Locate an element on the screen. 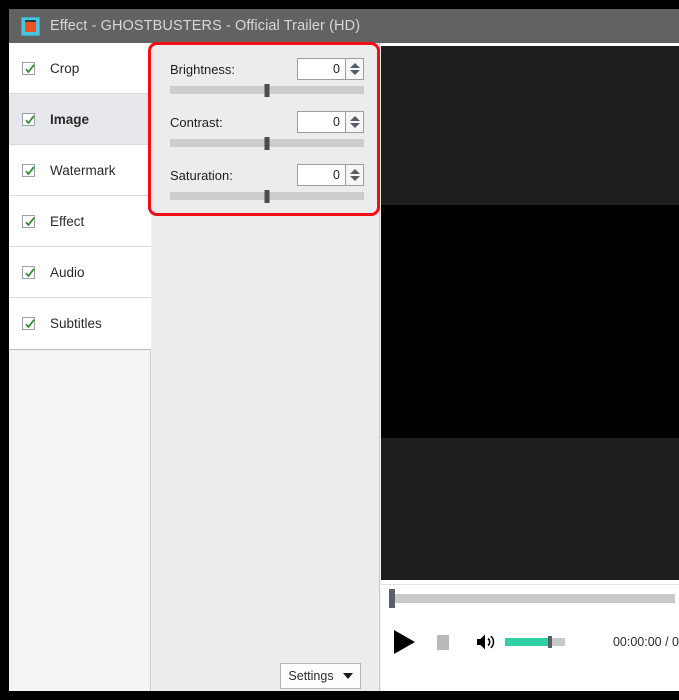 This screenshot has height=700, width=679. saturation-input: 0 is located at coordinates (321, 175).